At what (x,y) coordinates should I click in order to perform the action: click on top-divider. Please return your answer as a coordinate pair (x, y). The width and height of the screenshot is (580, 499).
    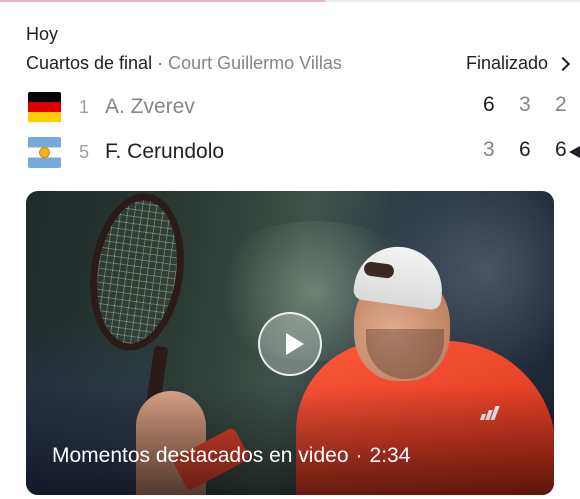
    Looking at the image, I should click on (290, 1).